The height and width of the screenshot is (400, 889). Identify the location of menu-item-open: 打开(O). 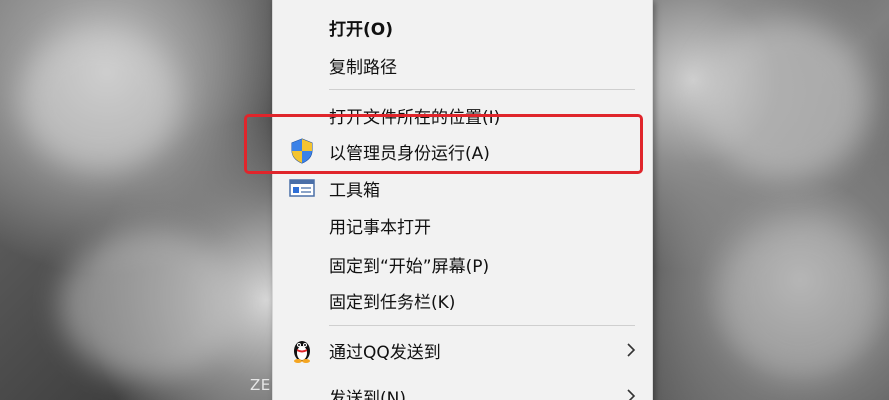
(462, 27).